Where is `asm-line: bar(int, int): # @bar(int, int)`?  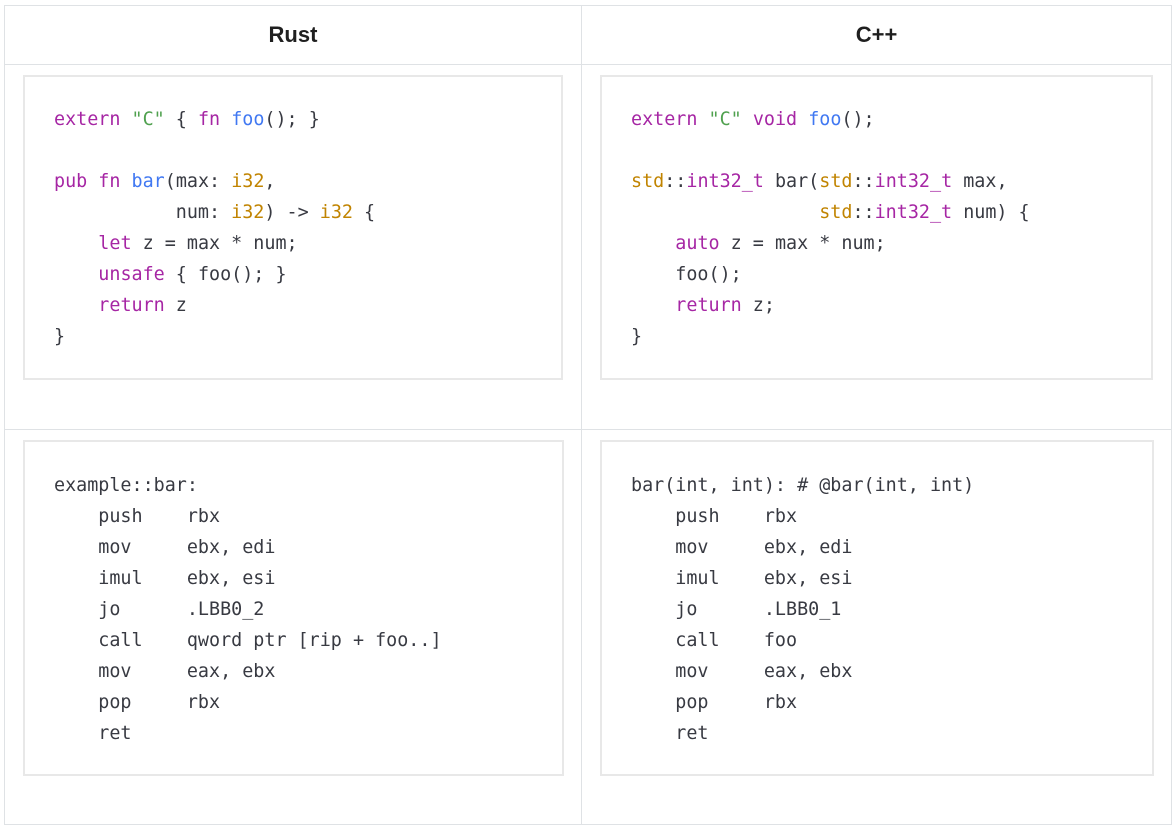
asm-line: bar(int, int): # @bar(int, int) is located at coordinates (803, 485).